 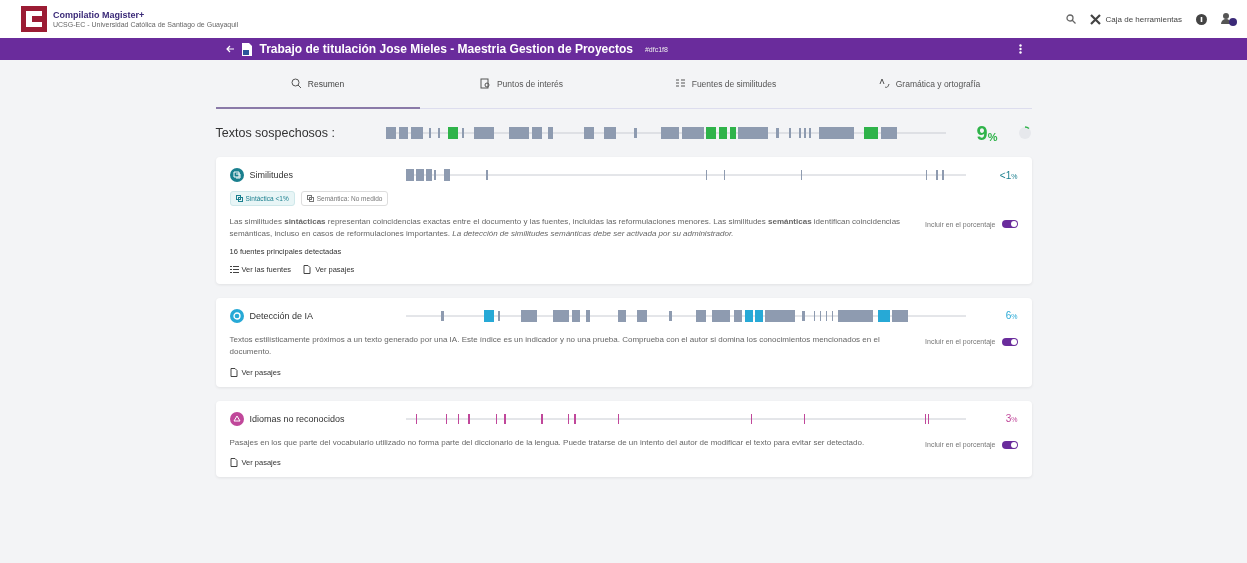 What do you see at coordinates (317, 84) in the screenshot?
I see `tab: Resumen` at bounding box center [317, 84].